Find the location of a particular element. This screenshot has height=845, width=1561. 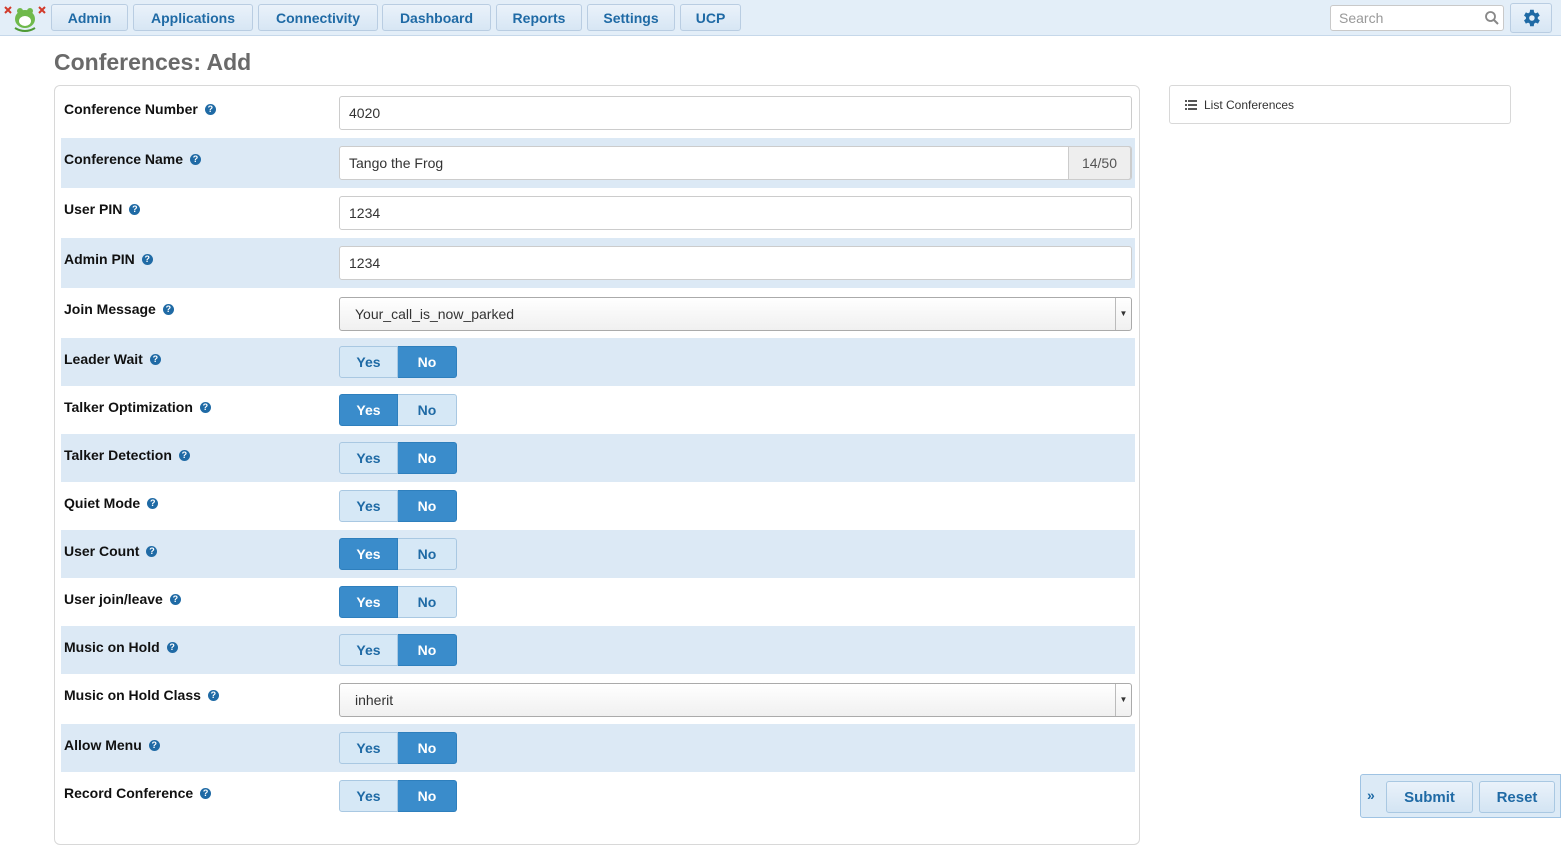

character-counter: 14/50 is located at coordinates (1099, 163).